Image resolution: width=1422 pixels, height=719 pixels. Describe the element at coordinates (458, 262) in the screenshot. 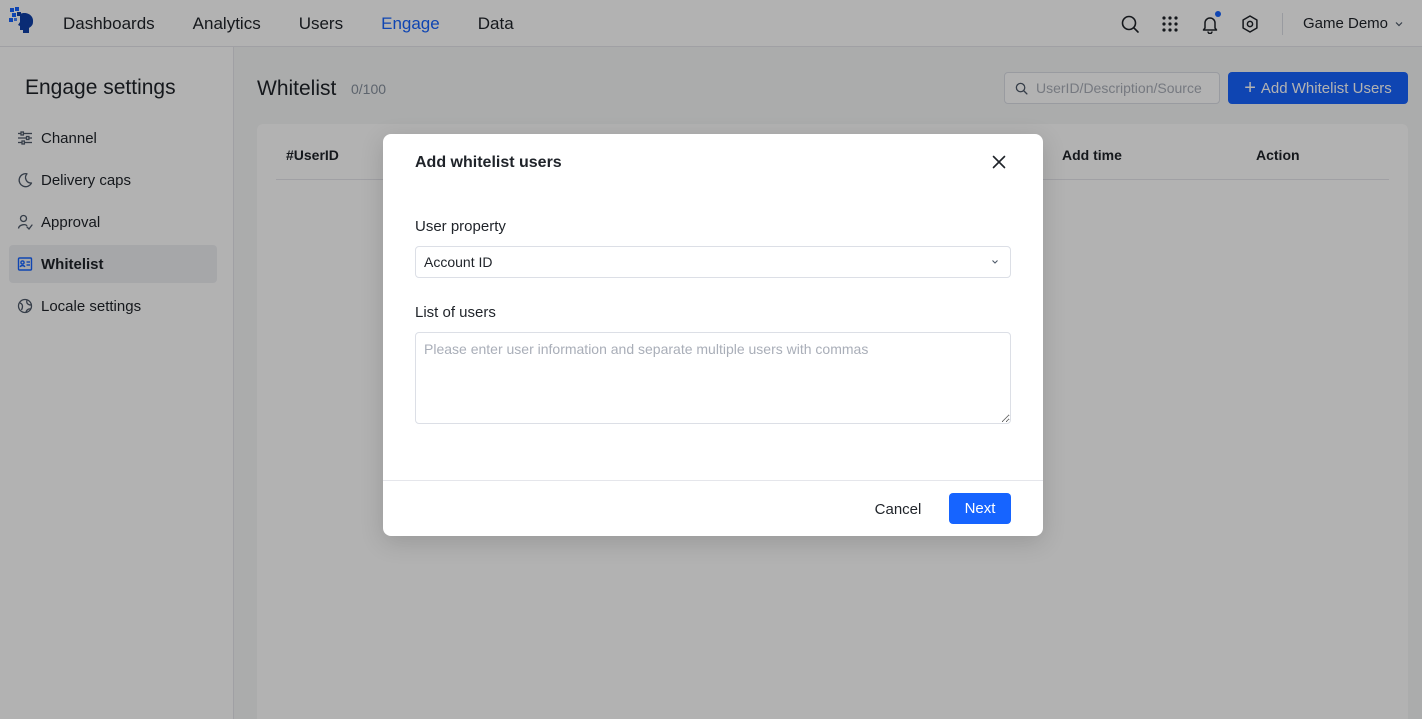

I see `user-property-value: Account ID` at that location.